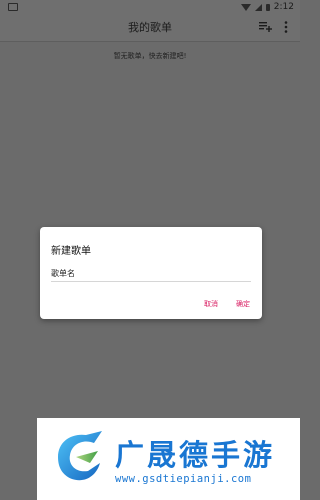 The height and width of the screenshot is (500, 320). What do you see at coordinates (168, 273) in the screenshot?
I see `playlist-name-input` at bounding box center [168, 273].